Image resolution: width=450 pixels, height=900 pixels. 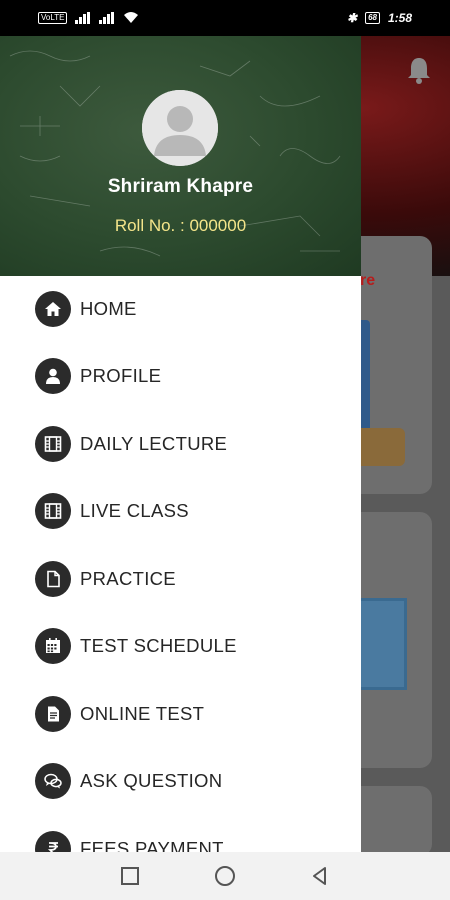 What do you see at coordinates (419, 70) in the screenshot?
I see `notification-bell-icon` at bounding box center [419, 70].